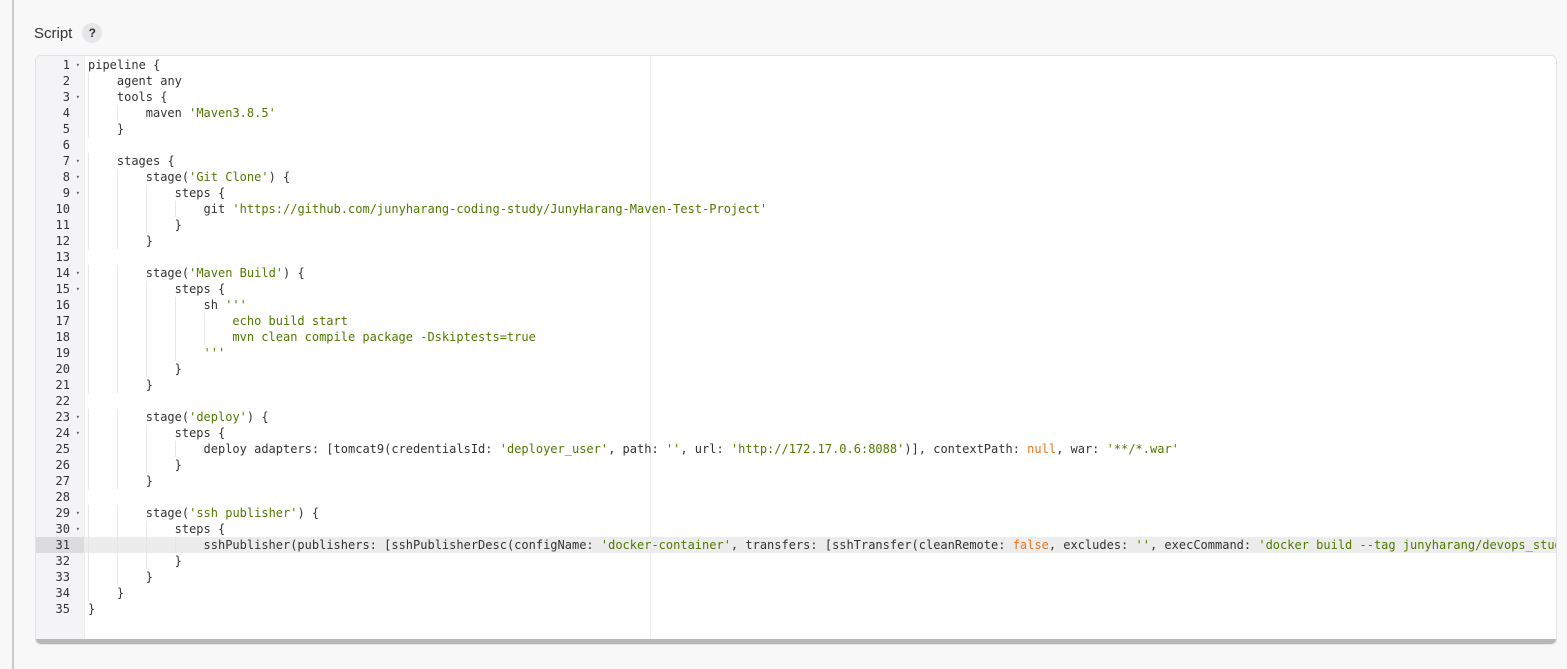 This screenshot has height=669, width=1567. I want to click on code-content: echo build start, so click(290, 321).